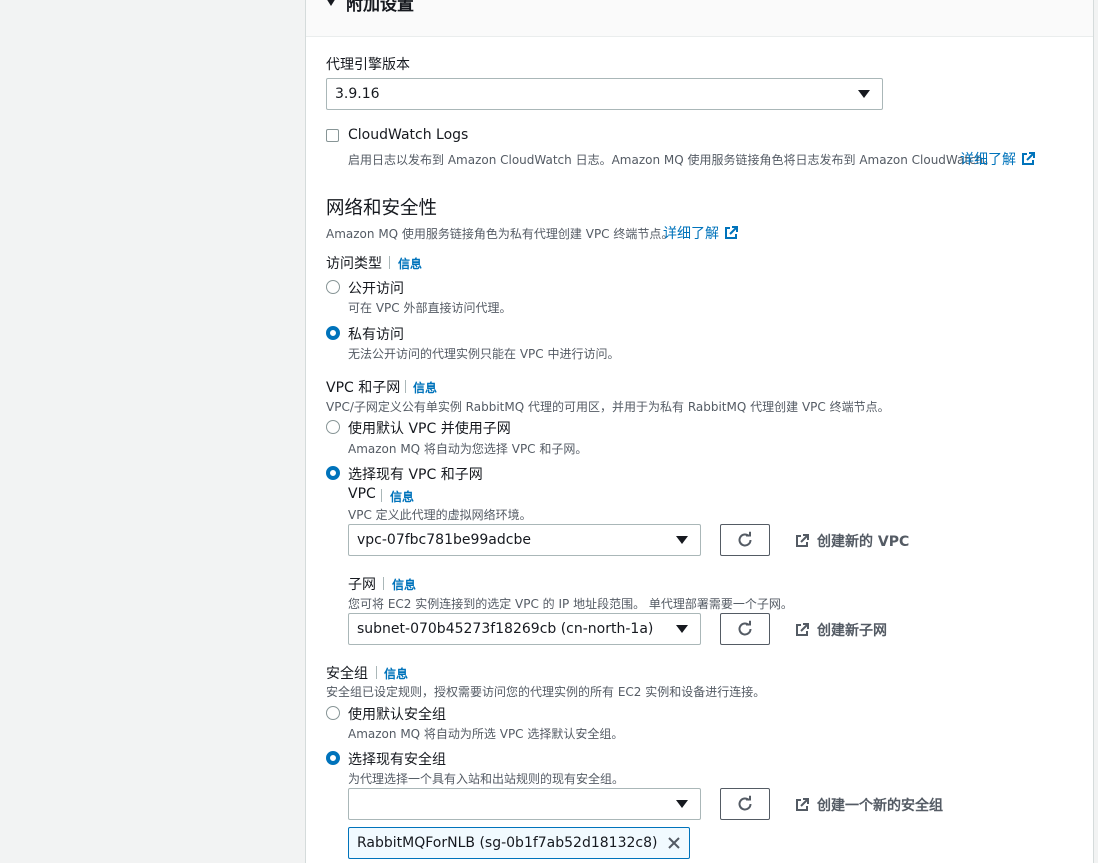  Describe the element at coordinates (410, 263) in the screenshot. I see `access-info-link: 信息` at that location.